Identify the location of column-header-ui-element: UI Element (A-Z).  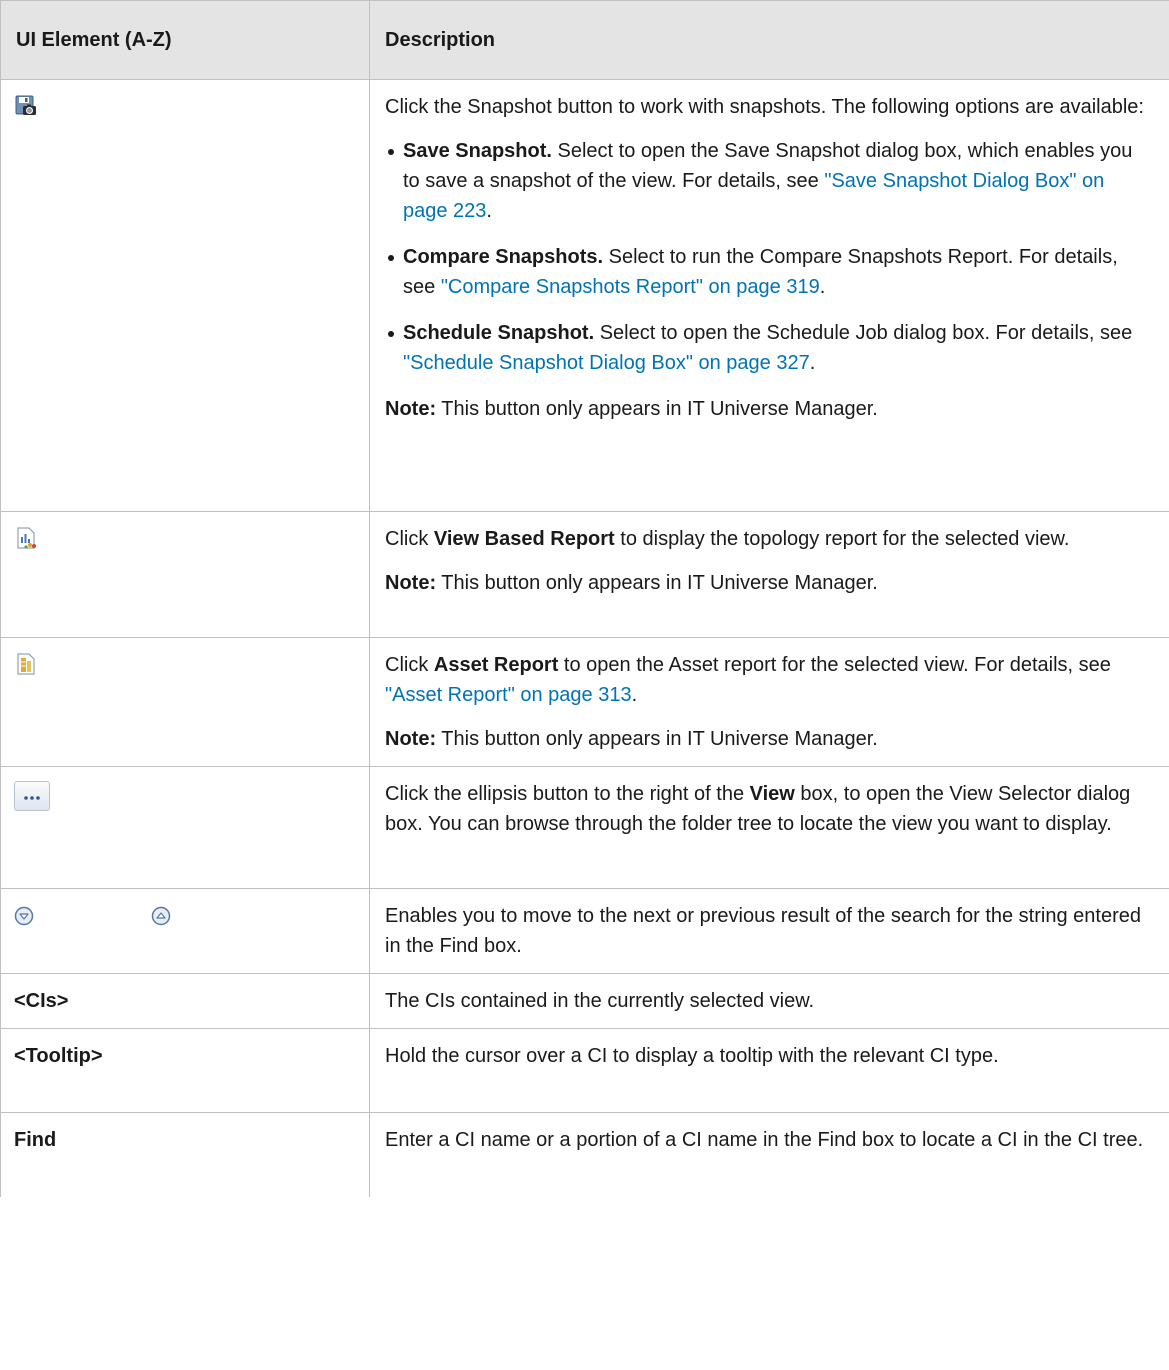
(185, 40).